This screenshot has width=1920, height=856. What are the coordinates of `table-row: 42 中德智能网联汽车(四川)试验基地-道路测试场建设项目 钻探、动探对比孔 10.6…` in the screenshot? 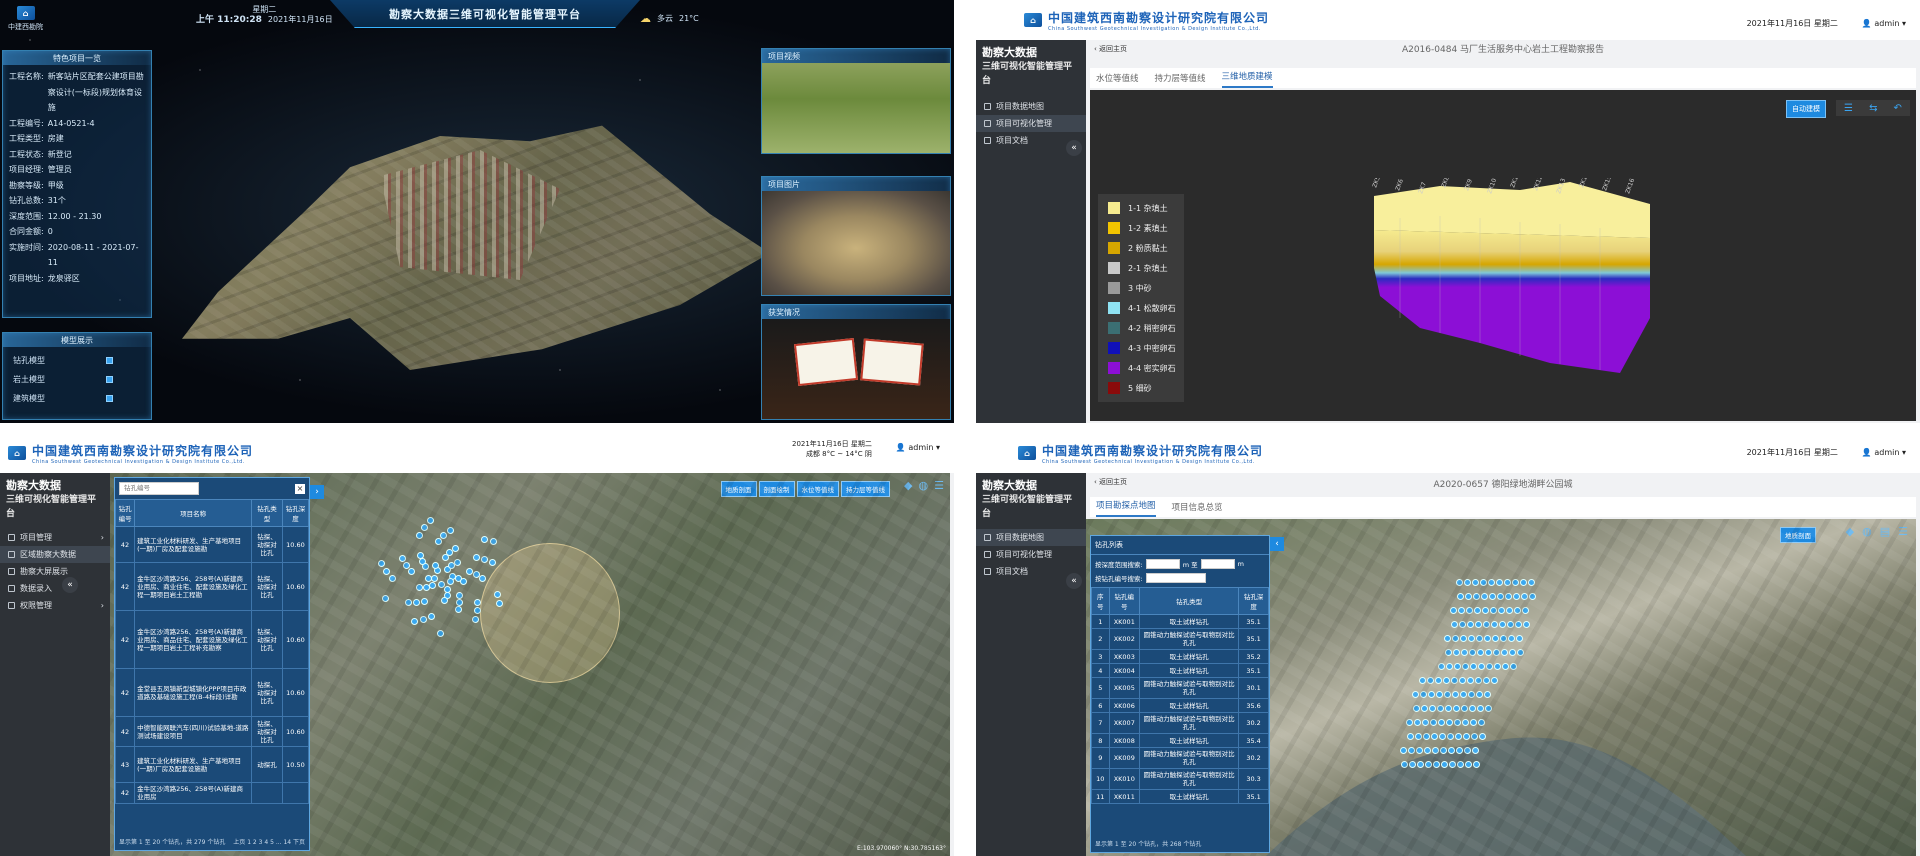 It's located at (212, 731).